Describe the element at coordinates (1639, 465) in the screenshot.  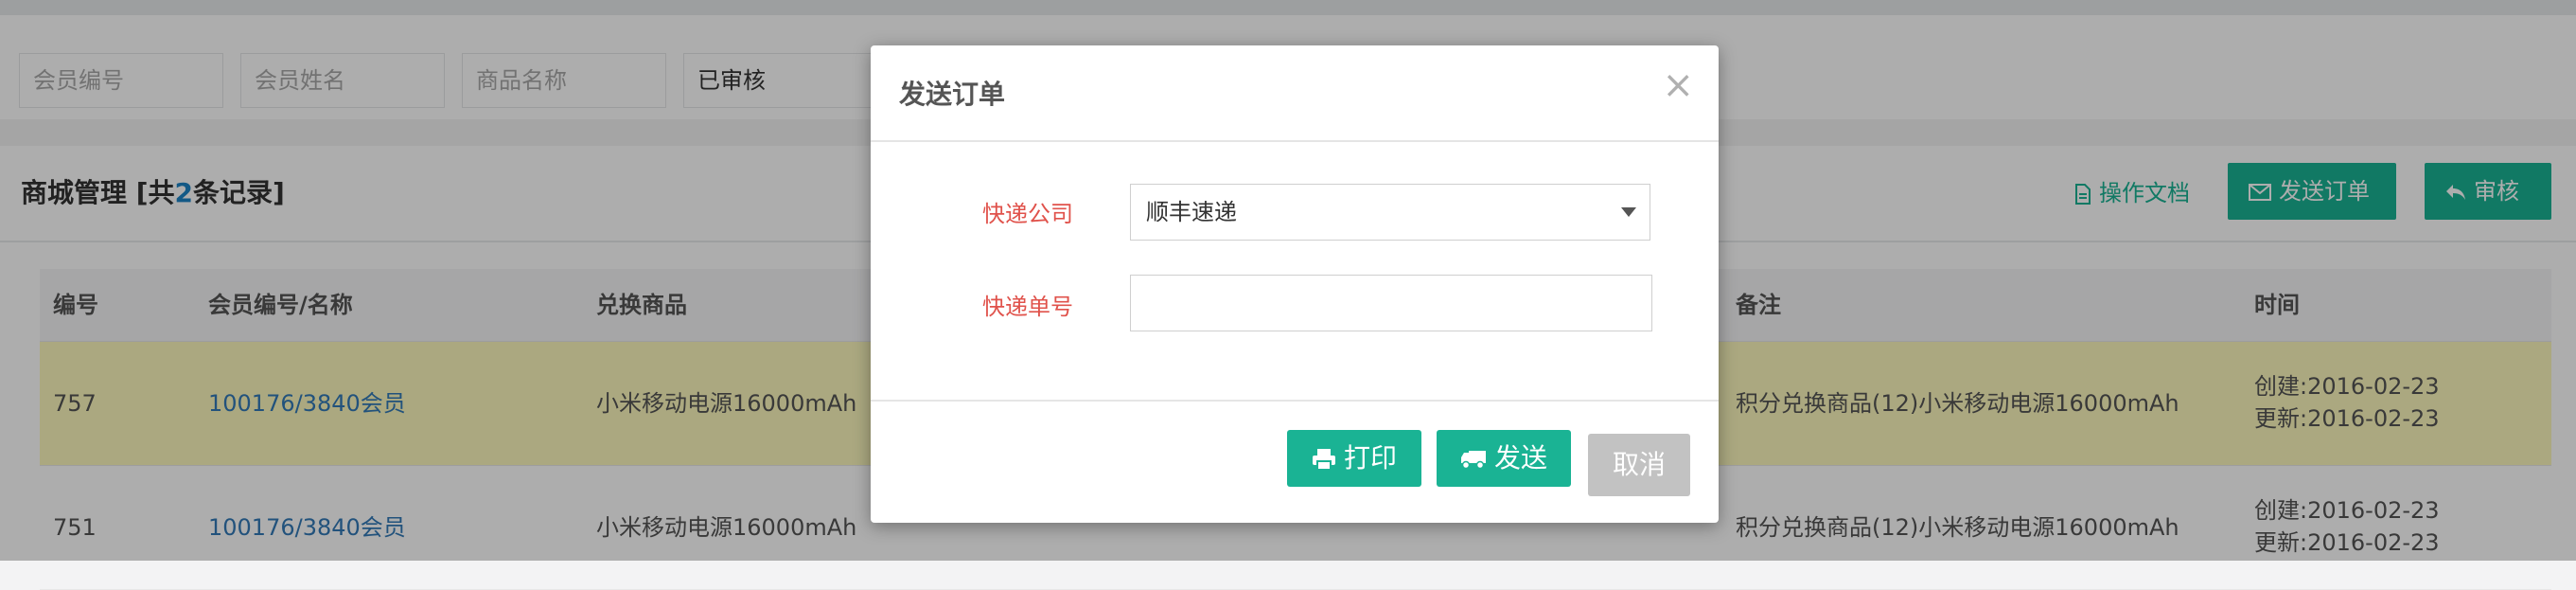
I see `cancel-button: 取消` at that location.